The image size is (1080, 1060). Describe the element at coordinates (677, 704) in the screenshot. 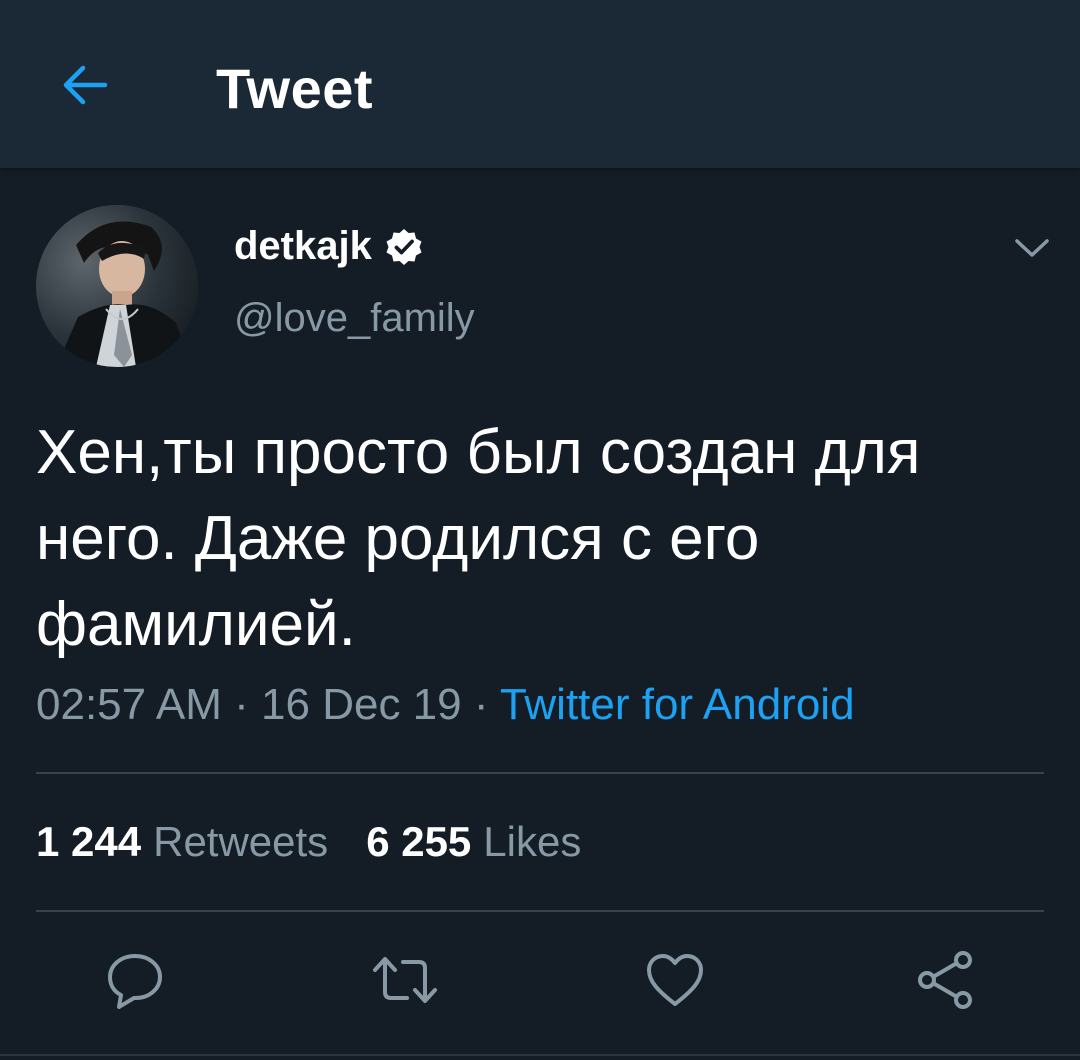

I see `tweet-source-link: Twitter for Android` at that location.